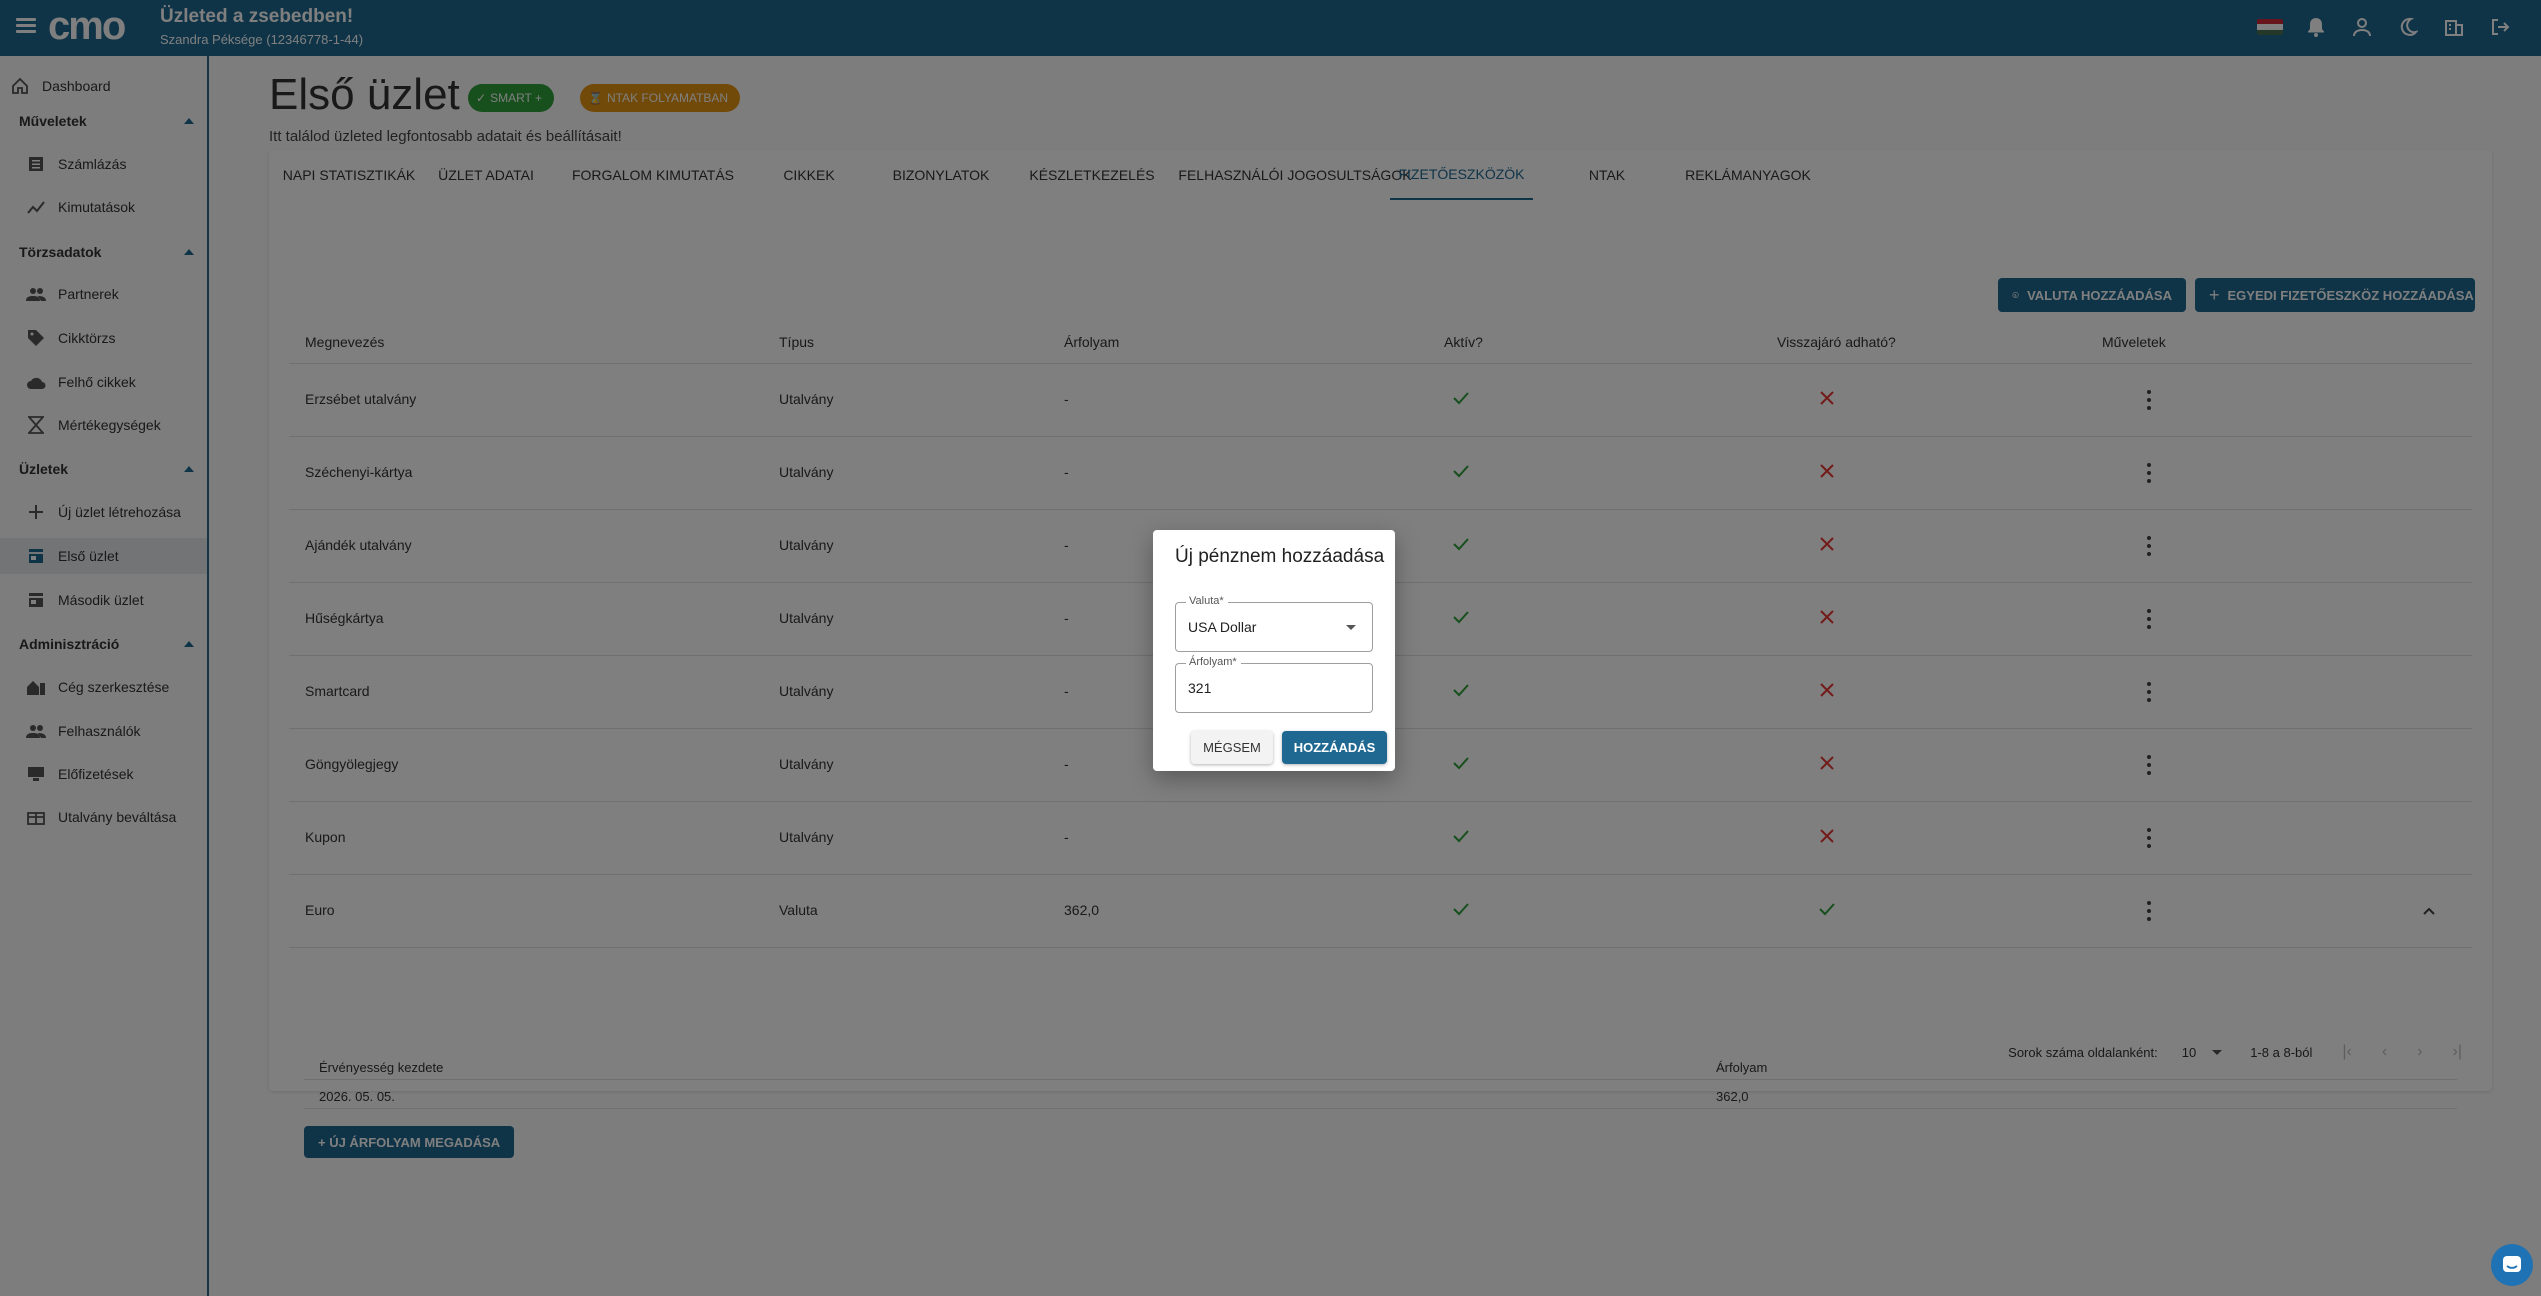 Image resolution: width=2541 pixels, height=1296 pixels. What do you see at coordinates (1222, 627) in the screenshot?
I see `currency-value: USA Dollar` at bounding box center [1222, 627].